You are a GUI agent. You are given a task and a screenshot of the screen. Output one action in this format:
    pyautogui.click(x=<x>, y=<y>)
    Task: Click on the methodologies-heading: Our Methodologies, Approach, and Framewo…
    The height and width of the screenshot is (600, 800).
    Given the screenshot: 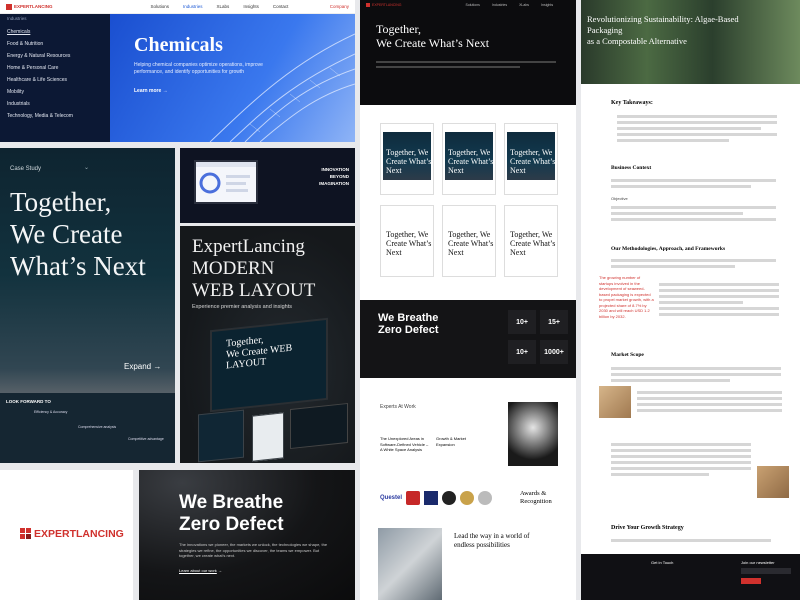 What is the action you would take?
    pyautogui.click(x=668, y=249)
    